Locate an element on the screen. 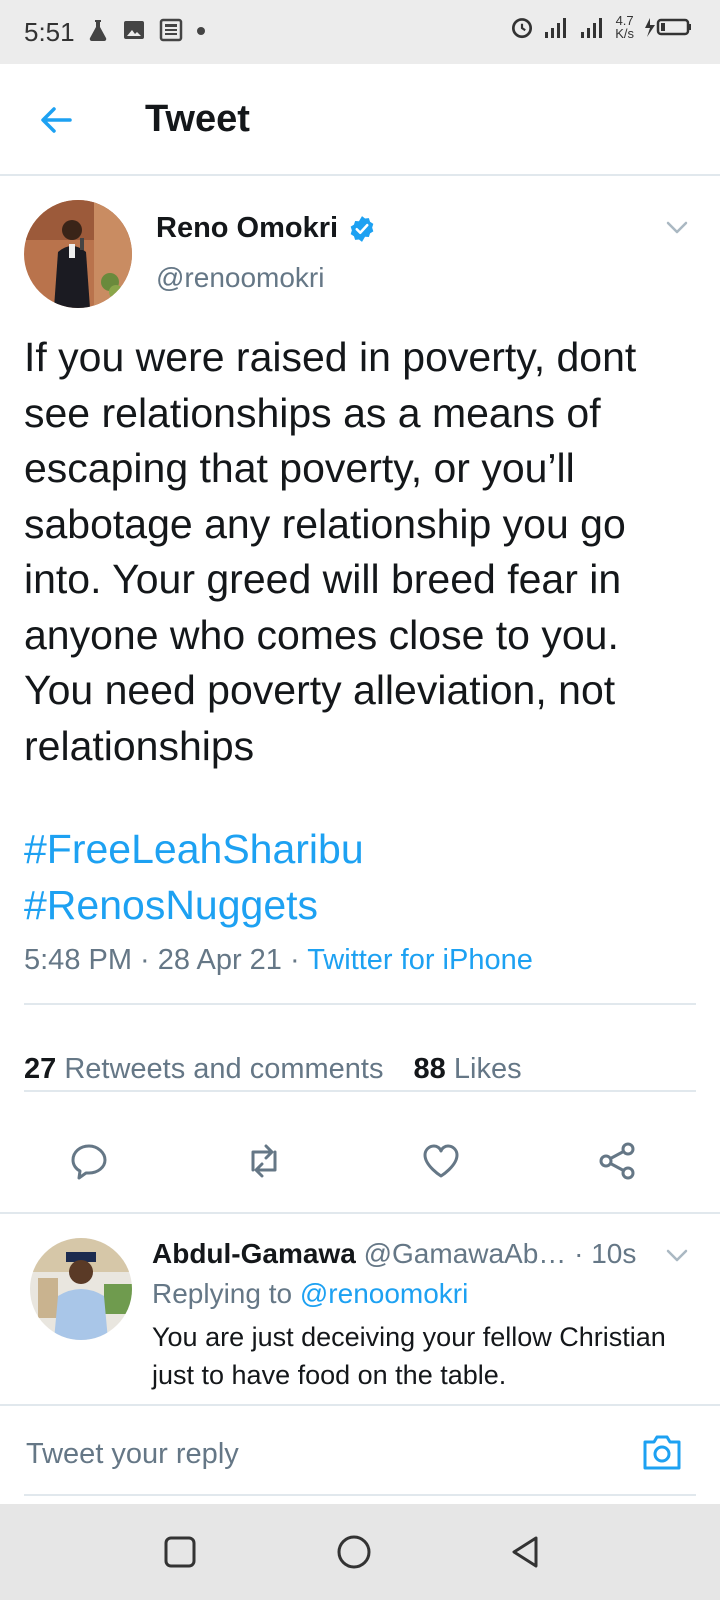  likes-stat: 88 Likes is located at coordinates (468, 1069).